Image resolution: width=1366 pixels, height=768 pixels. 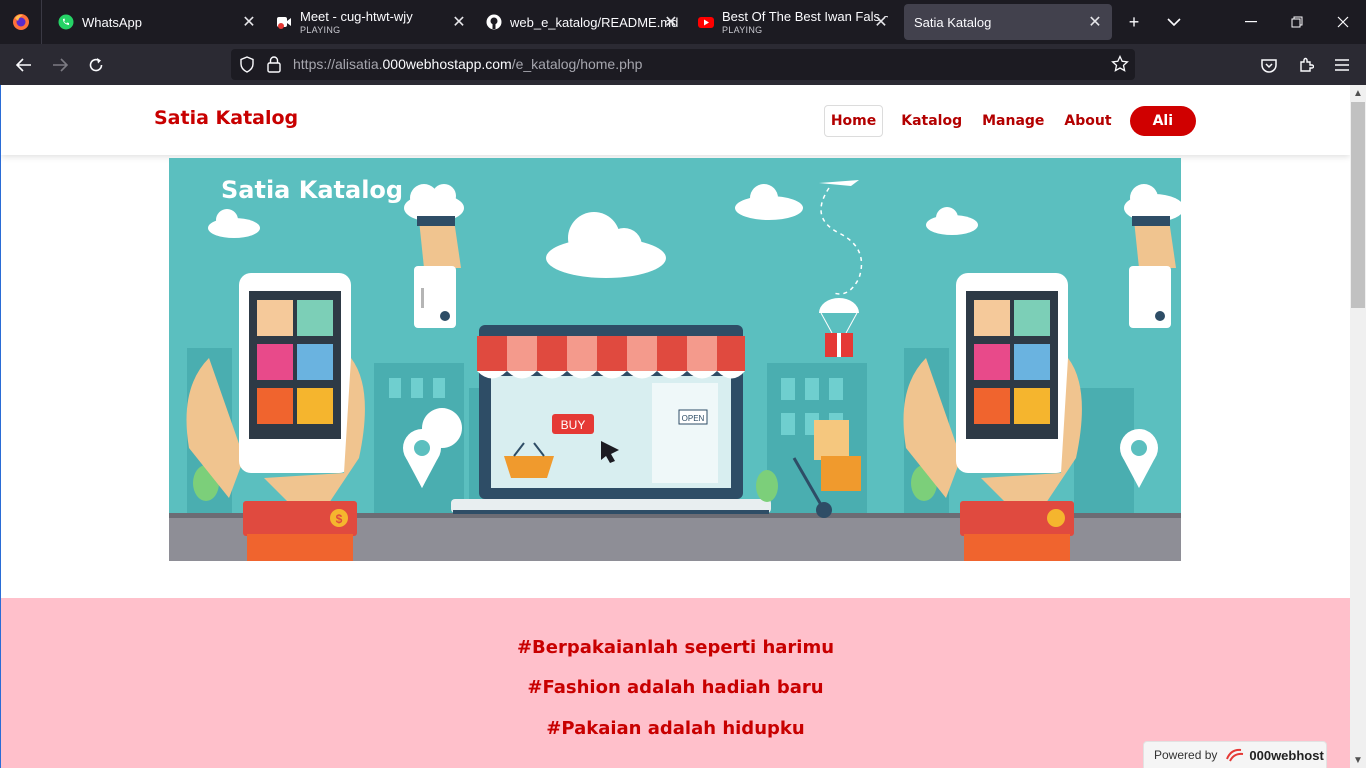 I want to click on main-menu: Home Katalog Manage About Ali, so click(x=1006, y=121).